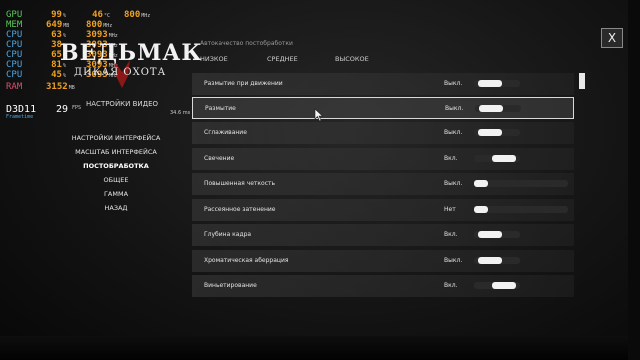 The height and width of the screenshot is (360, 640). What do you see at coordinates (131, 53) in the screenshot?
I see `logo-title: ВЕДЬМАК` at bounding box center [131, 53].